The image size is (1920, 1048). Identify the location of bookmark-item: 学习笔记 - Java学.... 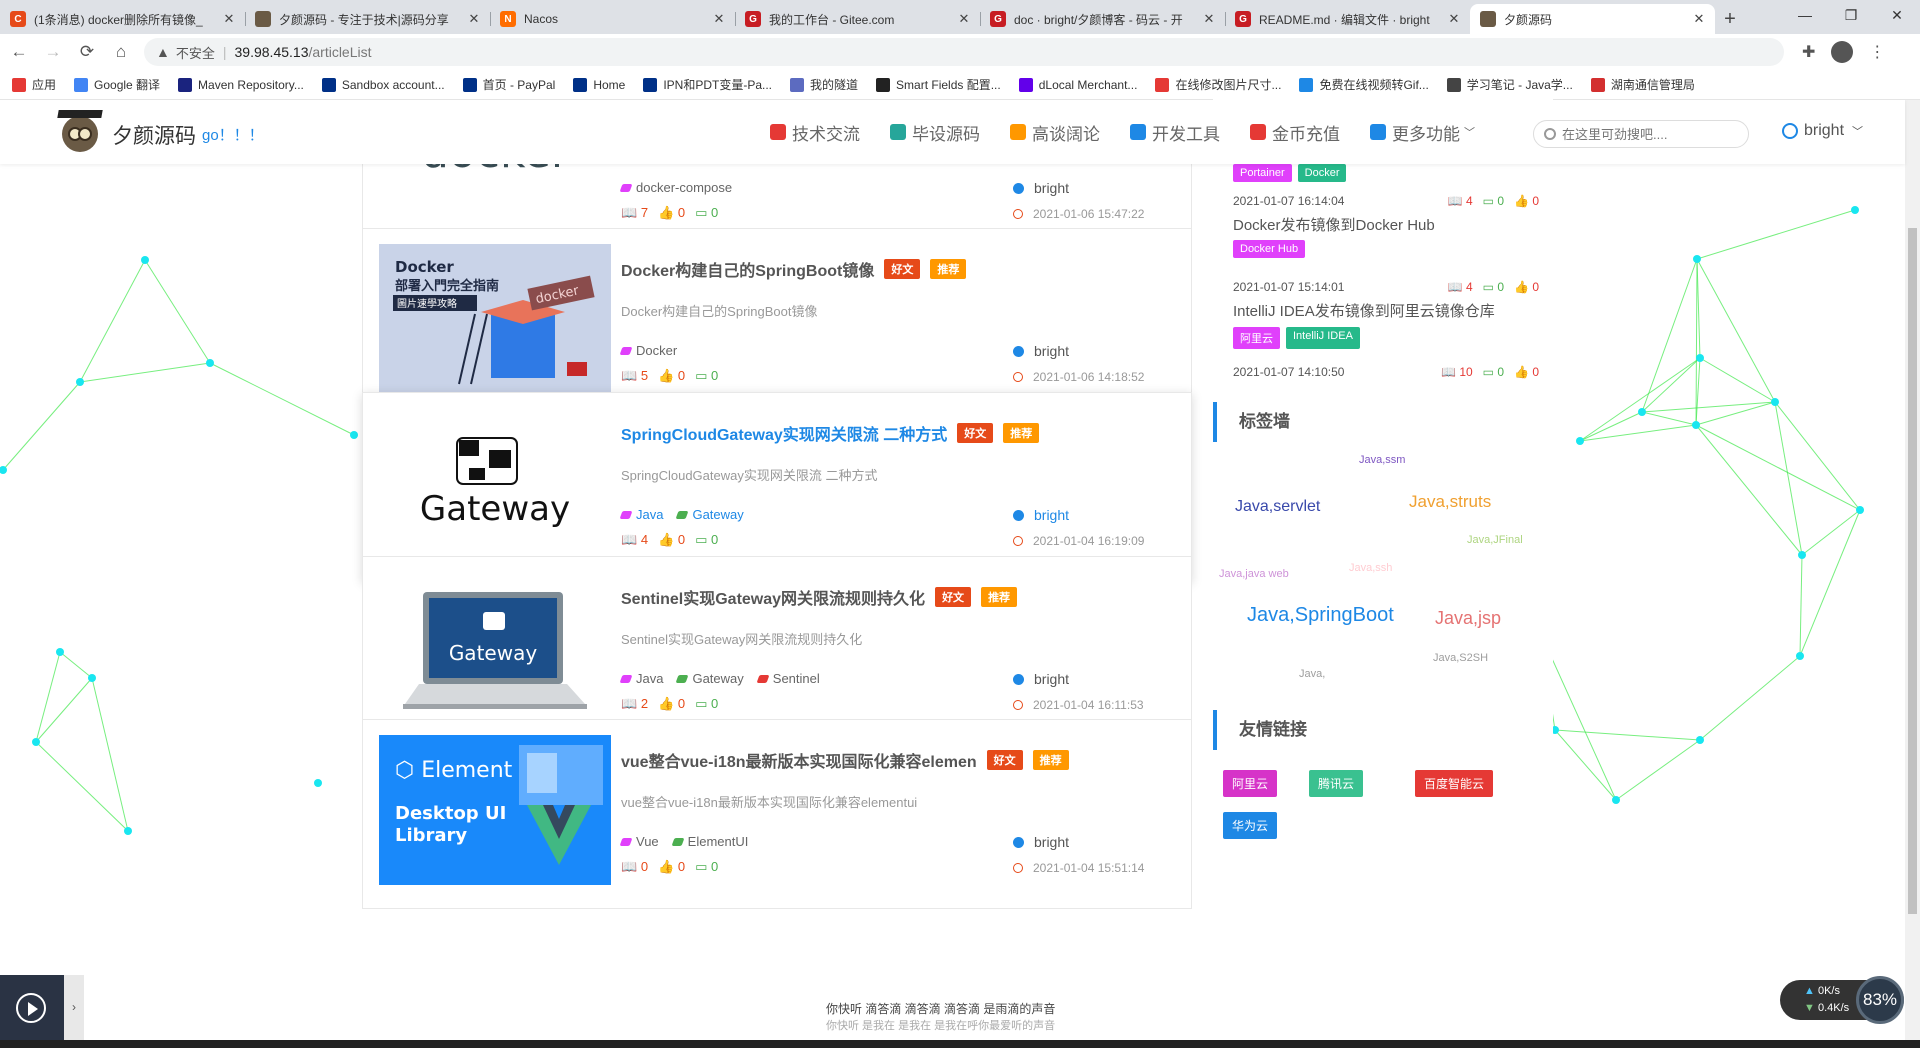
(1509, 84).